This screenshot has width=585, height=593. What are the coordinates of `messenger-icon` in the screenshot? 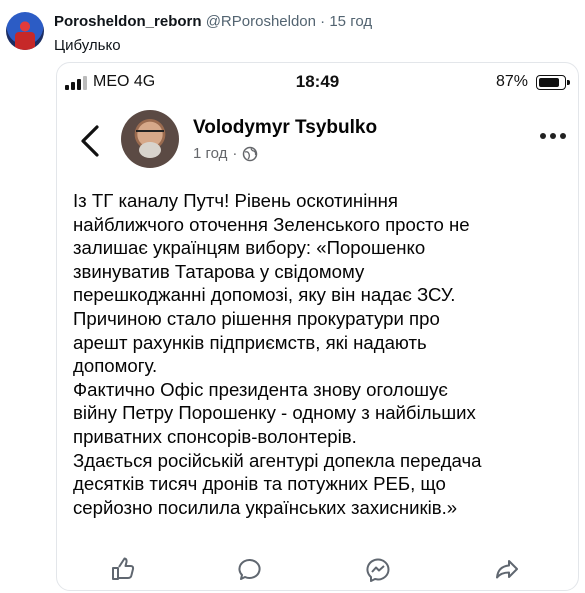 It's located at (378, 570).